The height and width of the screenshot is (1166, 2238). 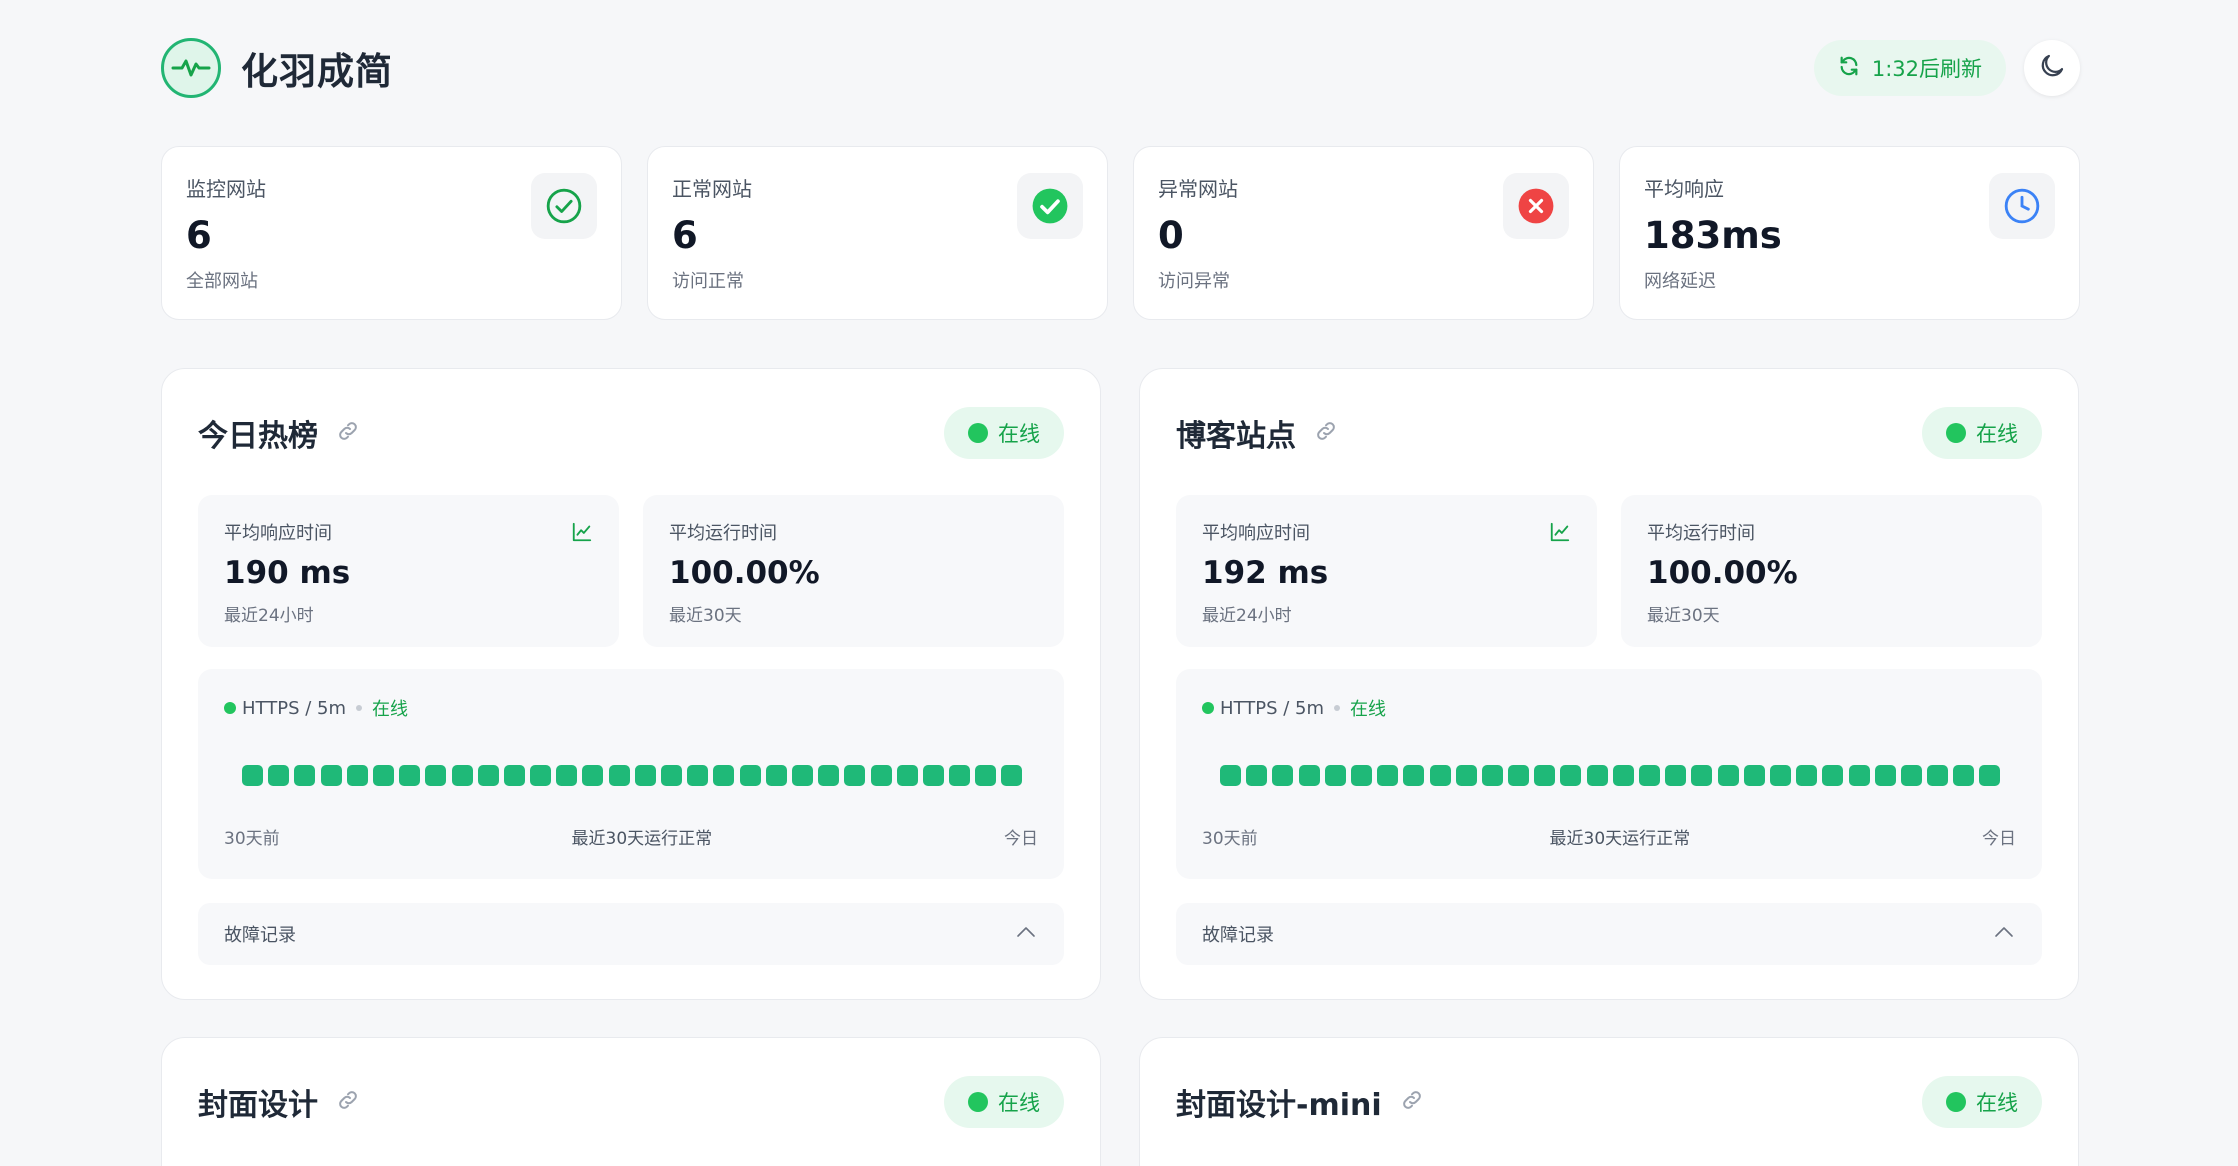 I want to click on faults-label: 故障记录, so click(x=260, y=935).